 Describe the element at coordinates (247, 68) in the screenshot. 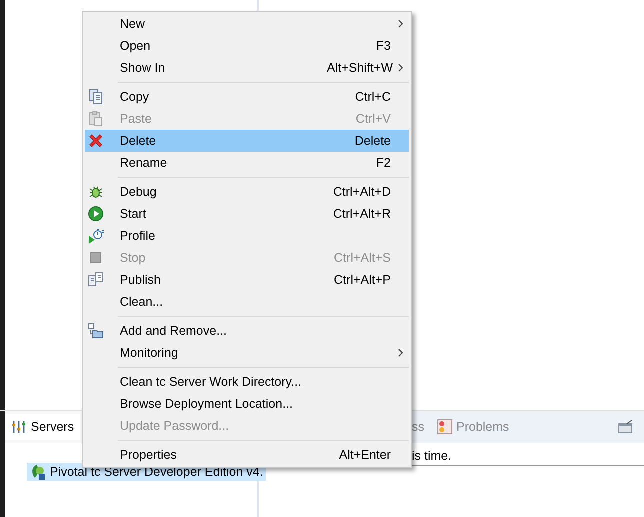

I see `menu-item: Show In Alt+Shift+W` at that location.